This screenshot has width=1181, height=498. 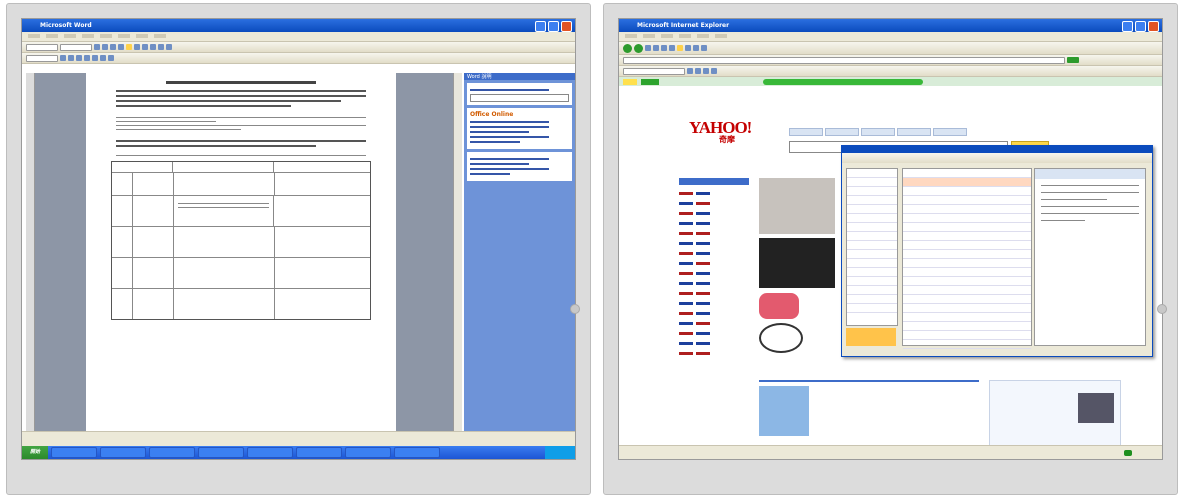 What do you see at coordinates (890, 25) in the screenshot?
I see `browser-title-bar: Microsoft Internet Explorer` at bounding box center [890, 25].